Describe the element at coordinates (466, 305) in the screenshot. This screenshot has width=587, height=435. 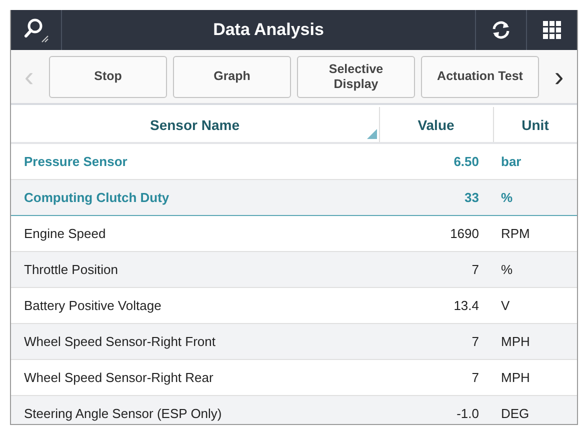
I see `value-cell: 13.4` at that location.